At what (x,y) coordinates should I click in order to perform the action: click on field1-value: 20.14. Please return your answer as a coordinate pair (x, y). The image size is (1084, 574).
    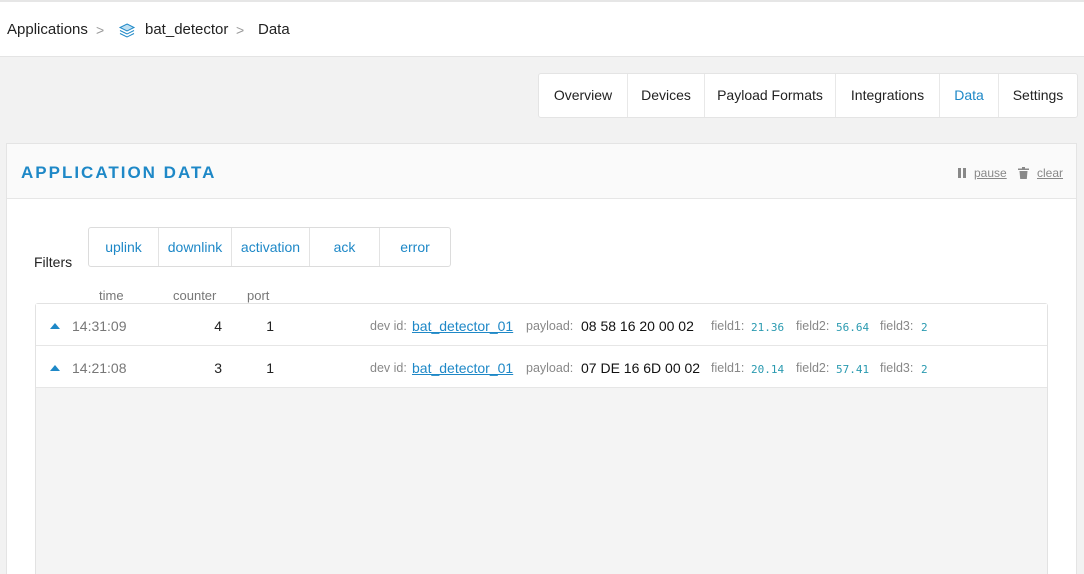
    Looking at the image, I should click on (768, 369).